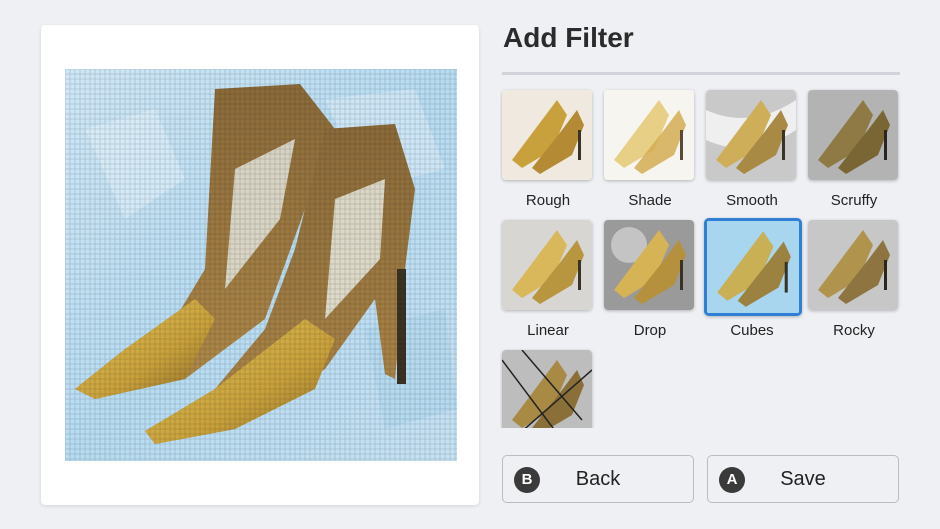  What do you see at coordinates (650, 330) in the screenshot?
I see `filter-label: Drop` at bounding box center [650, 330].